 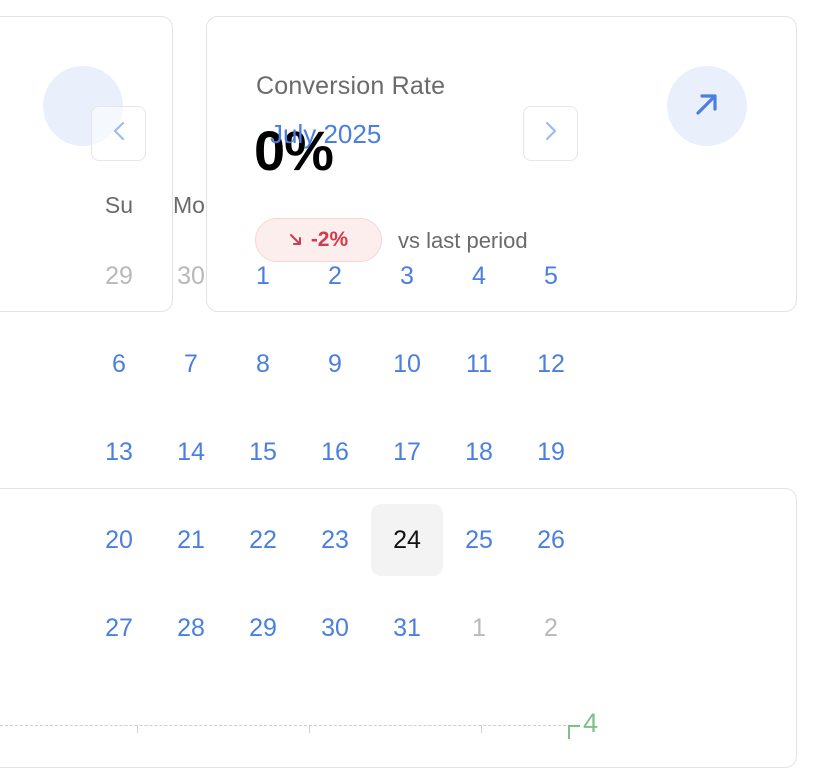 What do you see at coordinates (263, 364) in the screenshot?
I see `calendar-day: 8` at bounding box center [263, 364].